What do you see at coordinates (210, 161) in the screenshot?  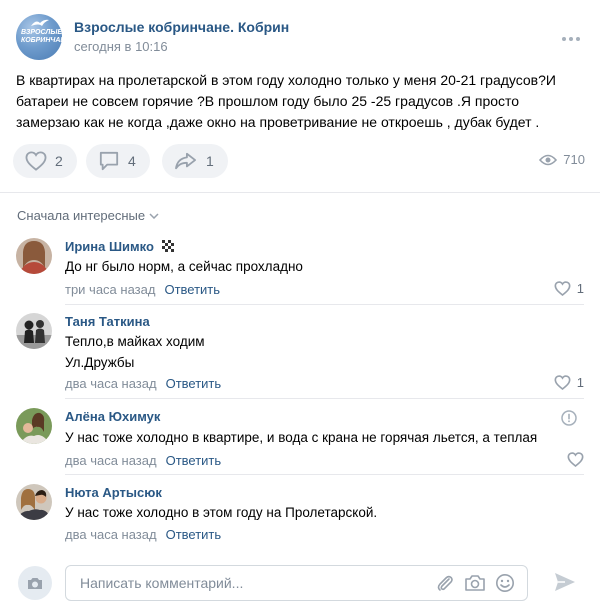 I see `share-count: 1` at bounding box center [210, 161].